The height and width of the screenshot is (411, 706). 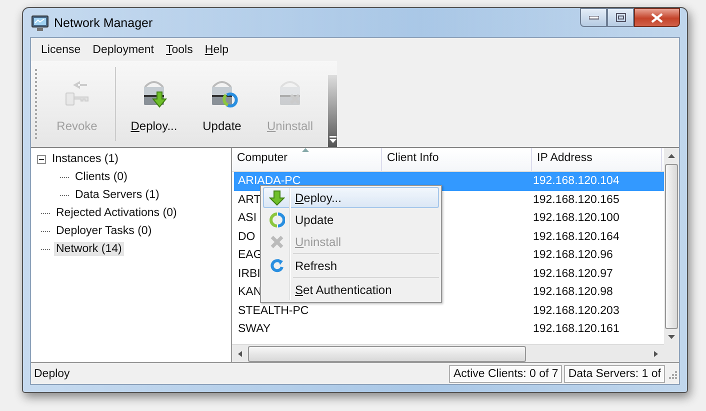 I want to click on overflow-button, so click(x=332, y=111).